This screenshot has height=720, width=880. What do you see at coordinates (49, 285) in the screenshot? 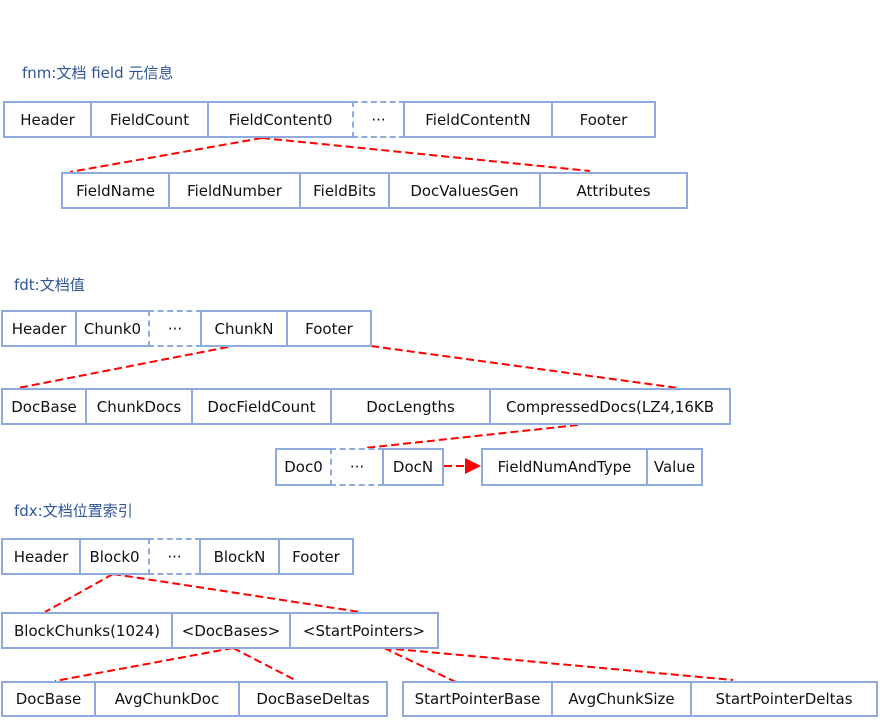
I see `fdt-title: fdt:文档值` at bounding box center [49, 285].